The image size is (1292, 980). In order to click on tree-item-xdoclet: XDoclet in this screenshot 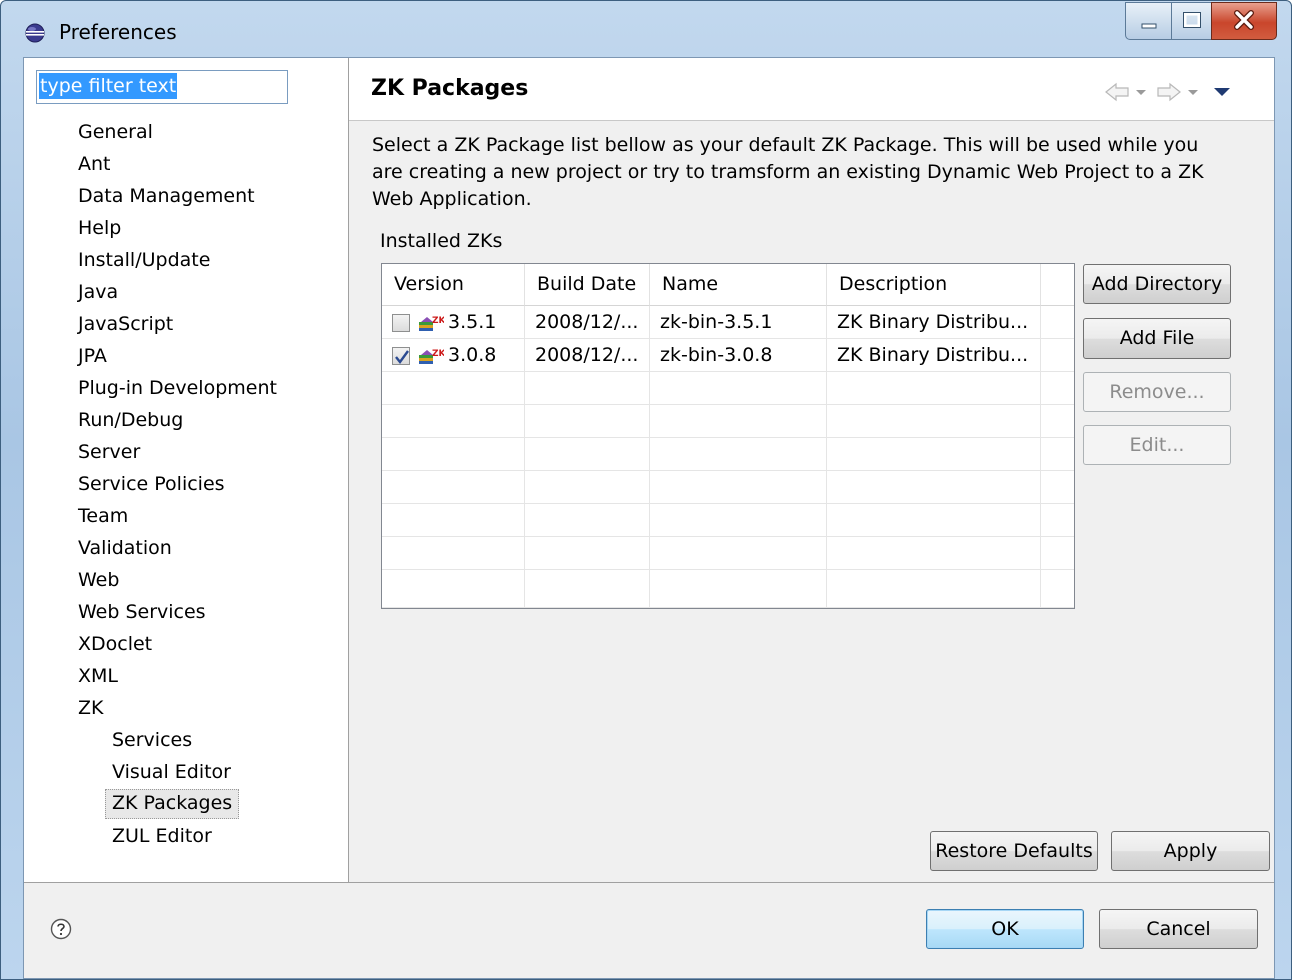, I will do `click(115, 644)`.